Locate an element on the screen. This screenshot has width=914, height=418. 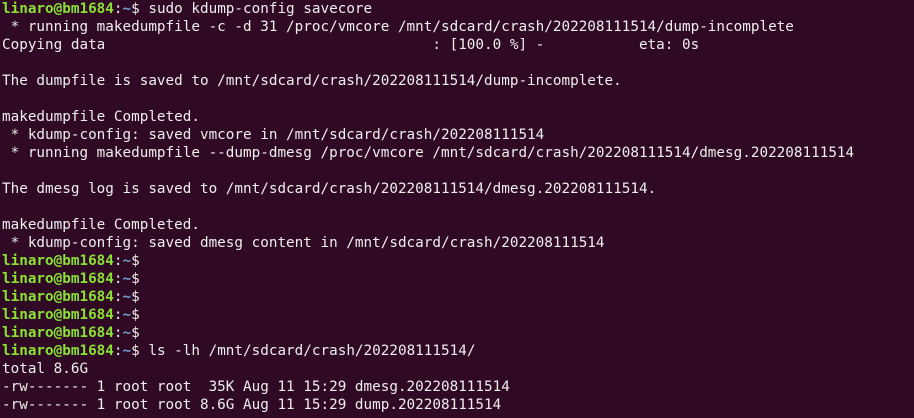
output-line: Copying data : [100.0 %] - eta: 0s is located at coordinates (458, 45).